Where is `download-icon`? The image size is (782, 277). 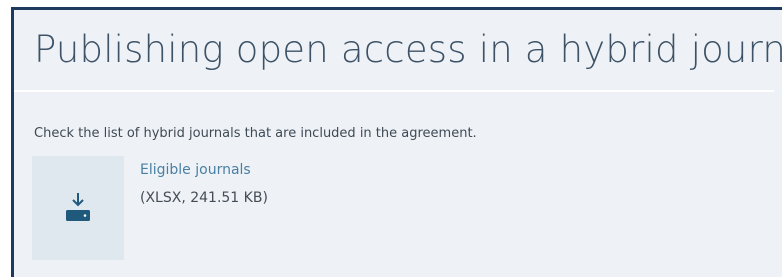
download-icon is located at coordinates (78, 207).